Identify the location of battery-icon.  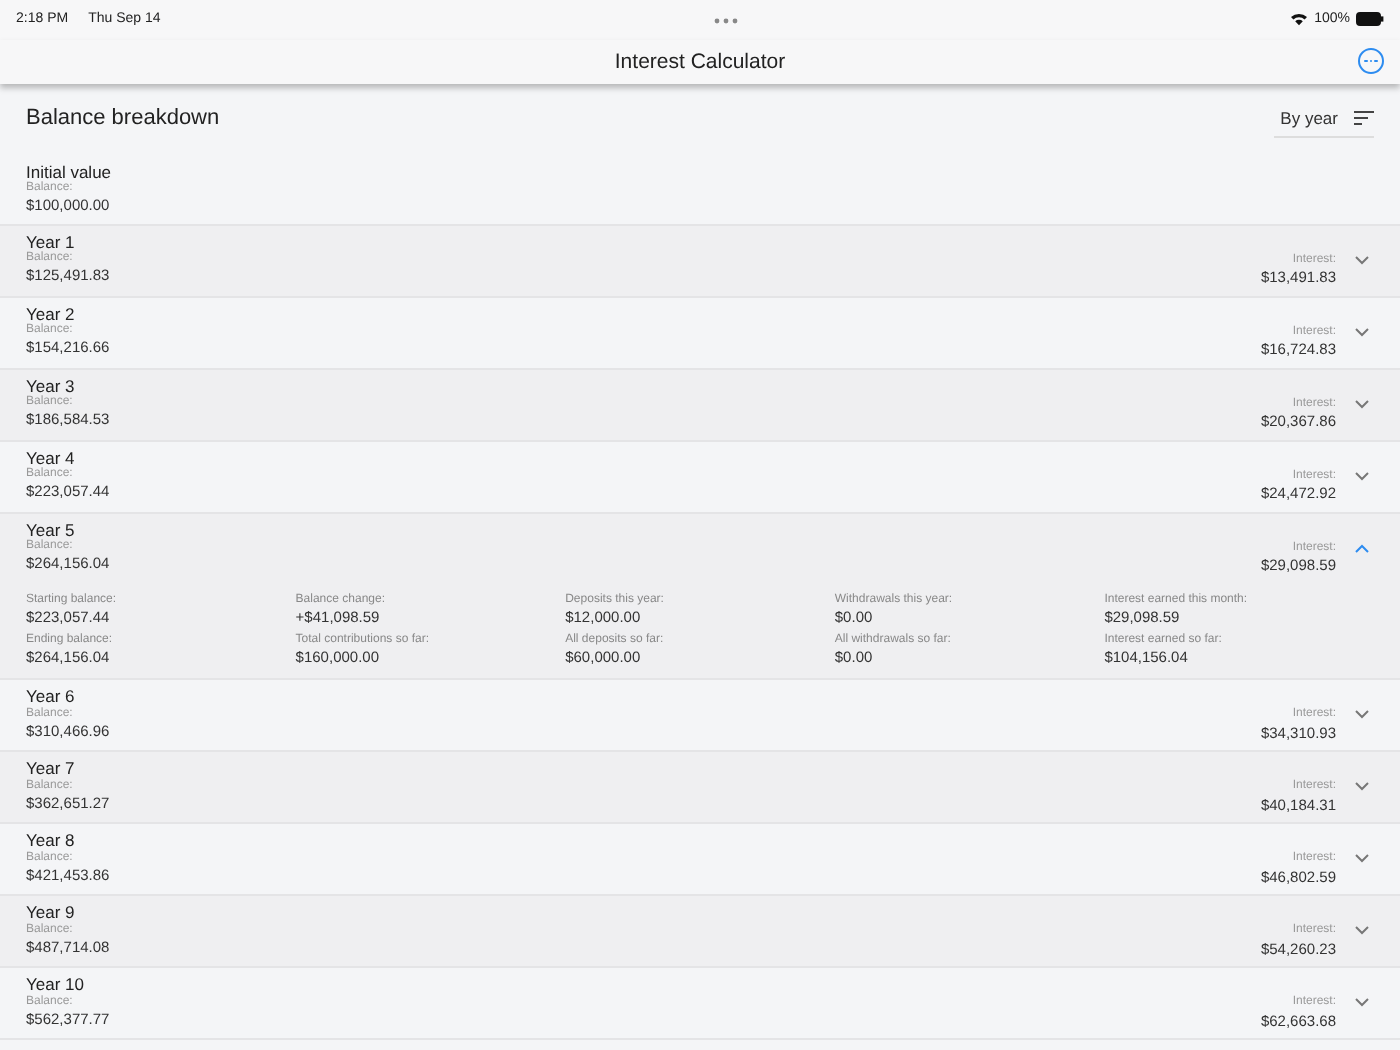
(1370, 19).